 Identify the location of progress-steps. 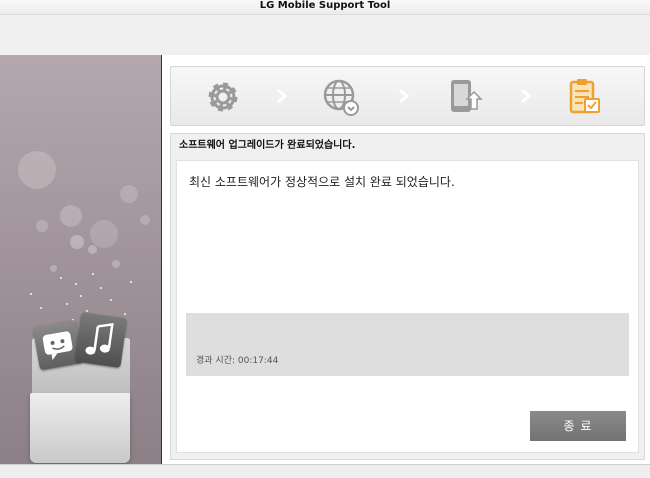
(407, 96).